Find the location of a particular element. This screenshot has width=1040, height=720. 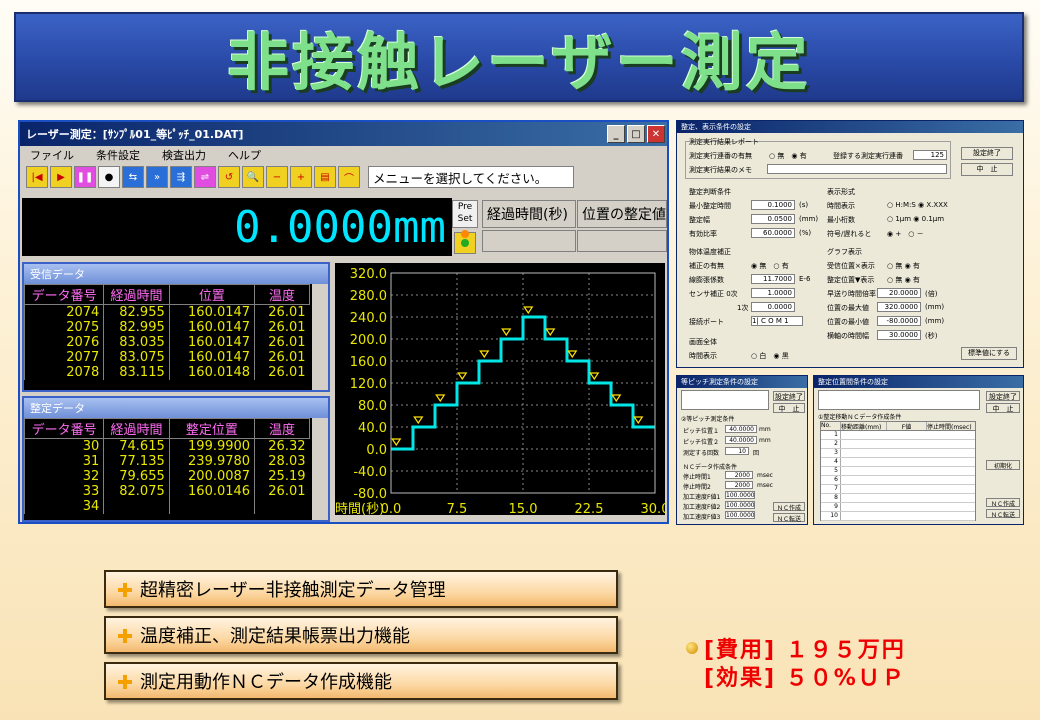

table-row: 34 is located at coordinates (166, 506).